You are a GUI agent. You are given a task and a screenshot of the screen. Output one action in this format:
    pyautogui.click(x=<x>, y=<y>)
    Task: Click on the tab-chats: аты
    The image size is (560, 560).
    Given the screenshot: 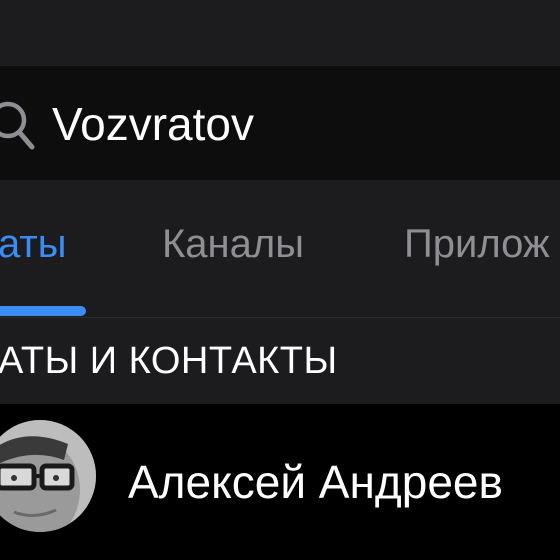 What is the action you would take?
    pyautogui.click(x=33, y=244)
    